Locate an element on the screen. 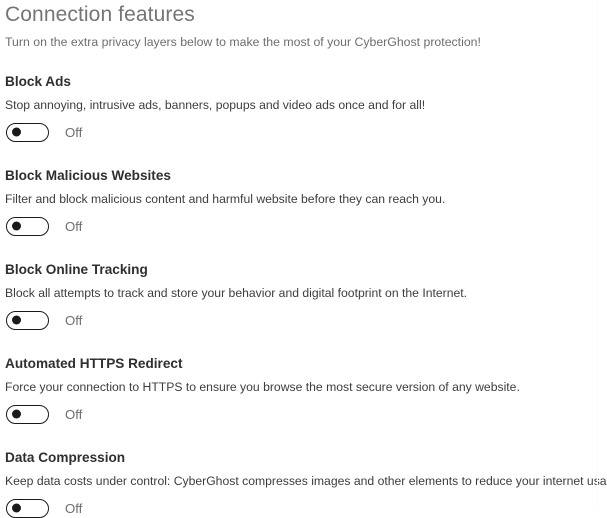 The image size is (607, 518). data-compression-toggle-switch is located at coordinates (27, 508).